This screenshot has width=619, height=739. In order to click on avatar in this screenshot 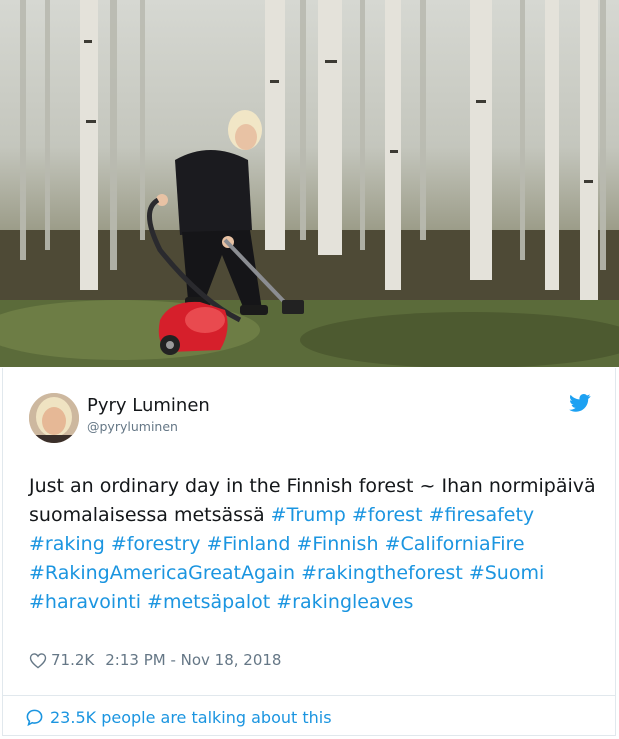, I will do `click(54, 418)`.